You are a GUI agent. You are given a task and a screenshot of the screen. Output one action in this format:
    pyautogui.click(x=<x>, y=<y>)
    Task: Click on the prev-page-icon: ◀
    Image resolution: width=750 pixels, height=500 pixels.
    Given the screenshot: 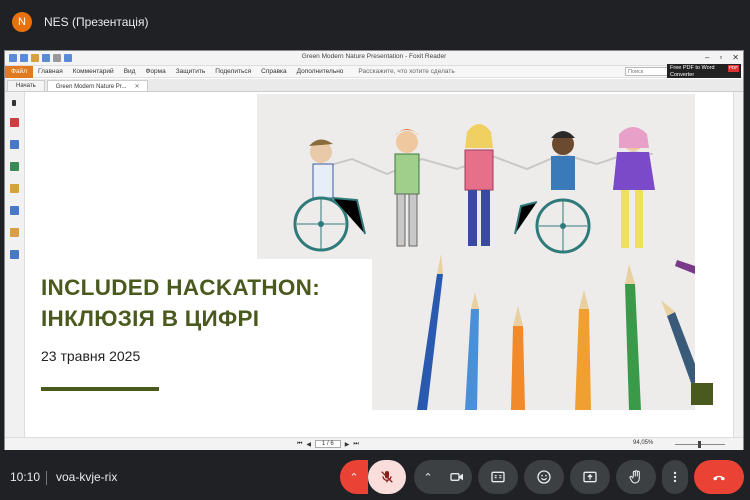 What is the action you would take?
    pyautogui.click(x=308, y=444)
    